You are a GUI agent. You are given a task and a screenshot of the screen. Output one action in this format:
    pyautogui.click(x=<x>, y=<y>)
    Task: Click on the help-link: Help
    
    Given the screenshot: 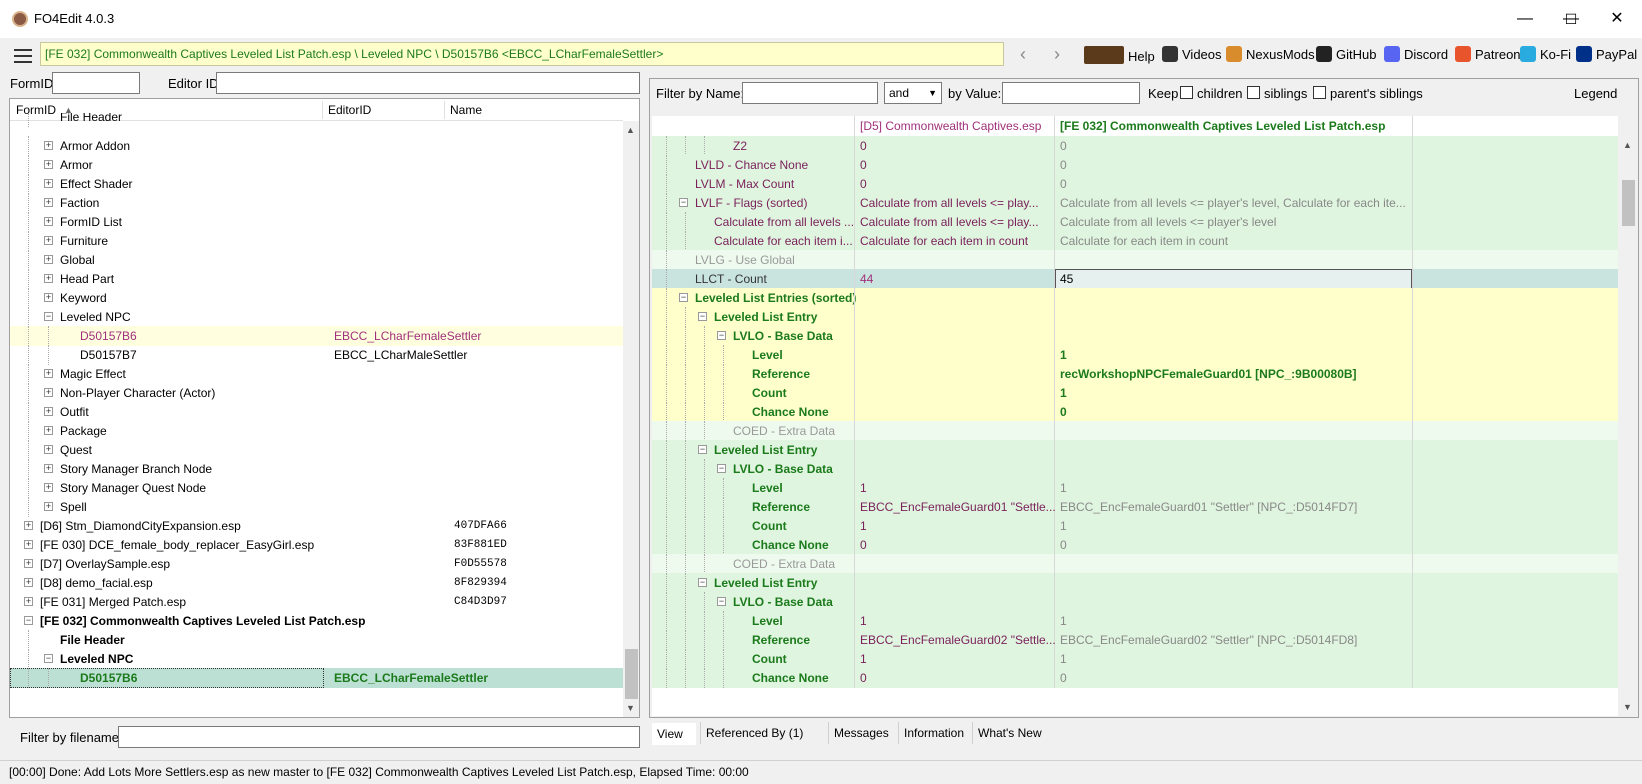 What is the action you would take?
    pyautogui.click(x=1119, y=55)
    